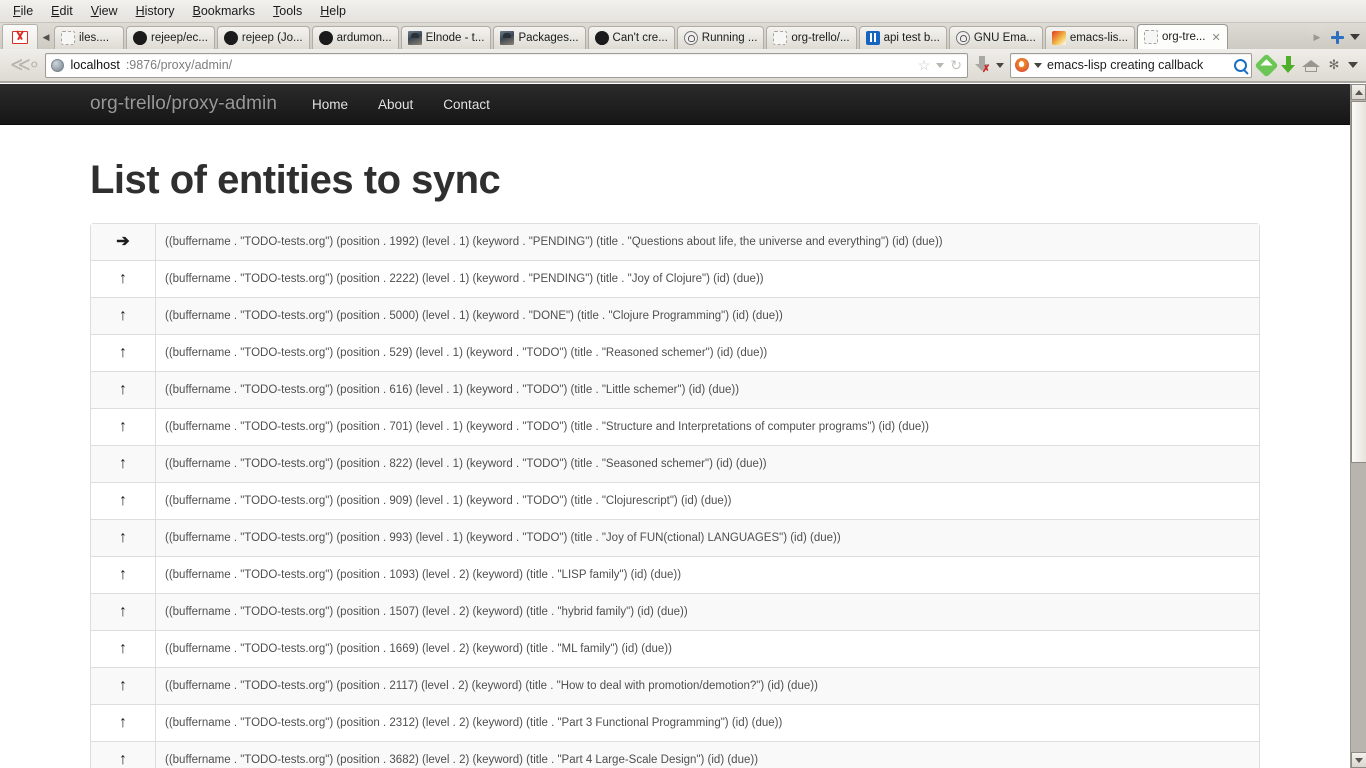 The height and width of the screenshot is (768, 1366). I want to click on scrollbar-up-button, so click(1358, 92).